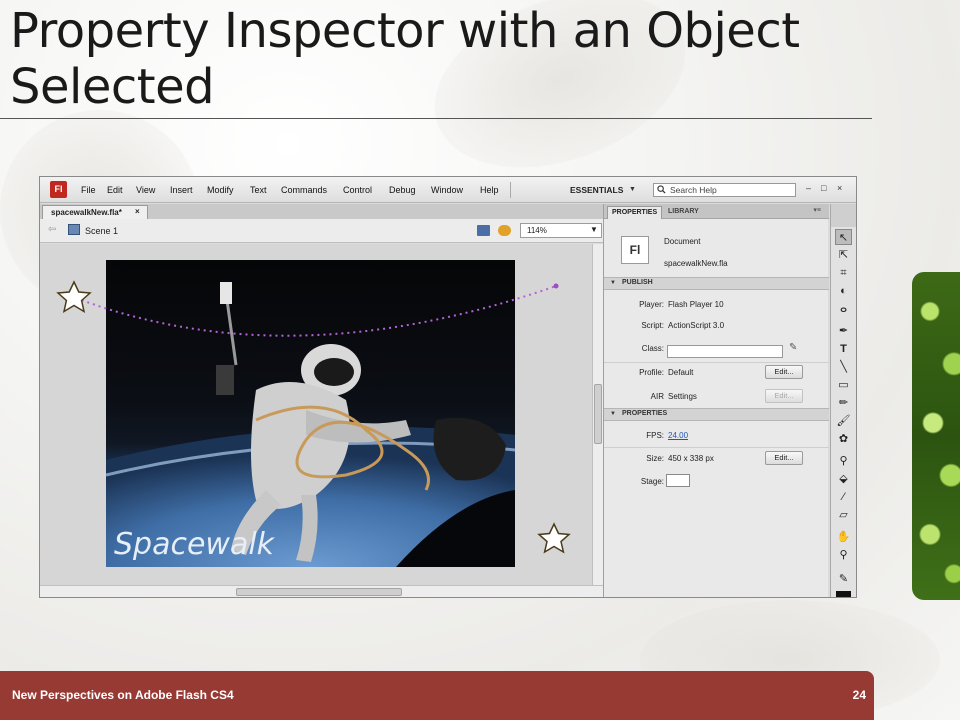  I want to click on paint-bucket-tool-icon: ⬙, so click(843, 479).